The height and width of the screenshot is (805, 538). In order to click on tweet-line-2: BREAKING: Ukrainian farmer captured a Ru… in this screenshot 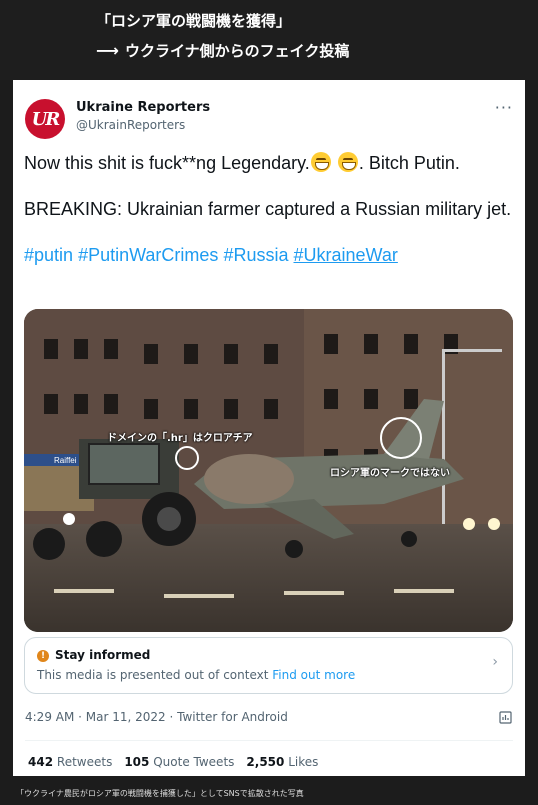, I will do `click(268, 209)`.